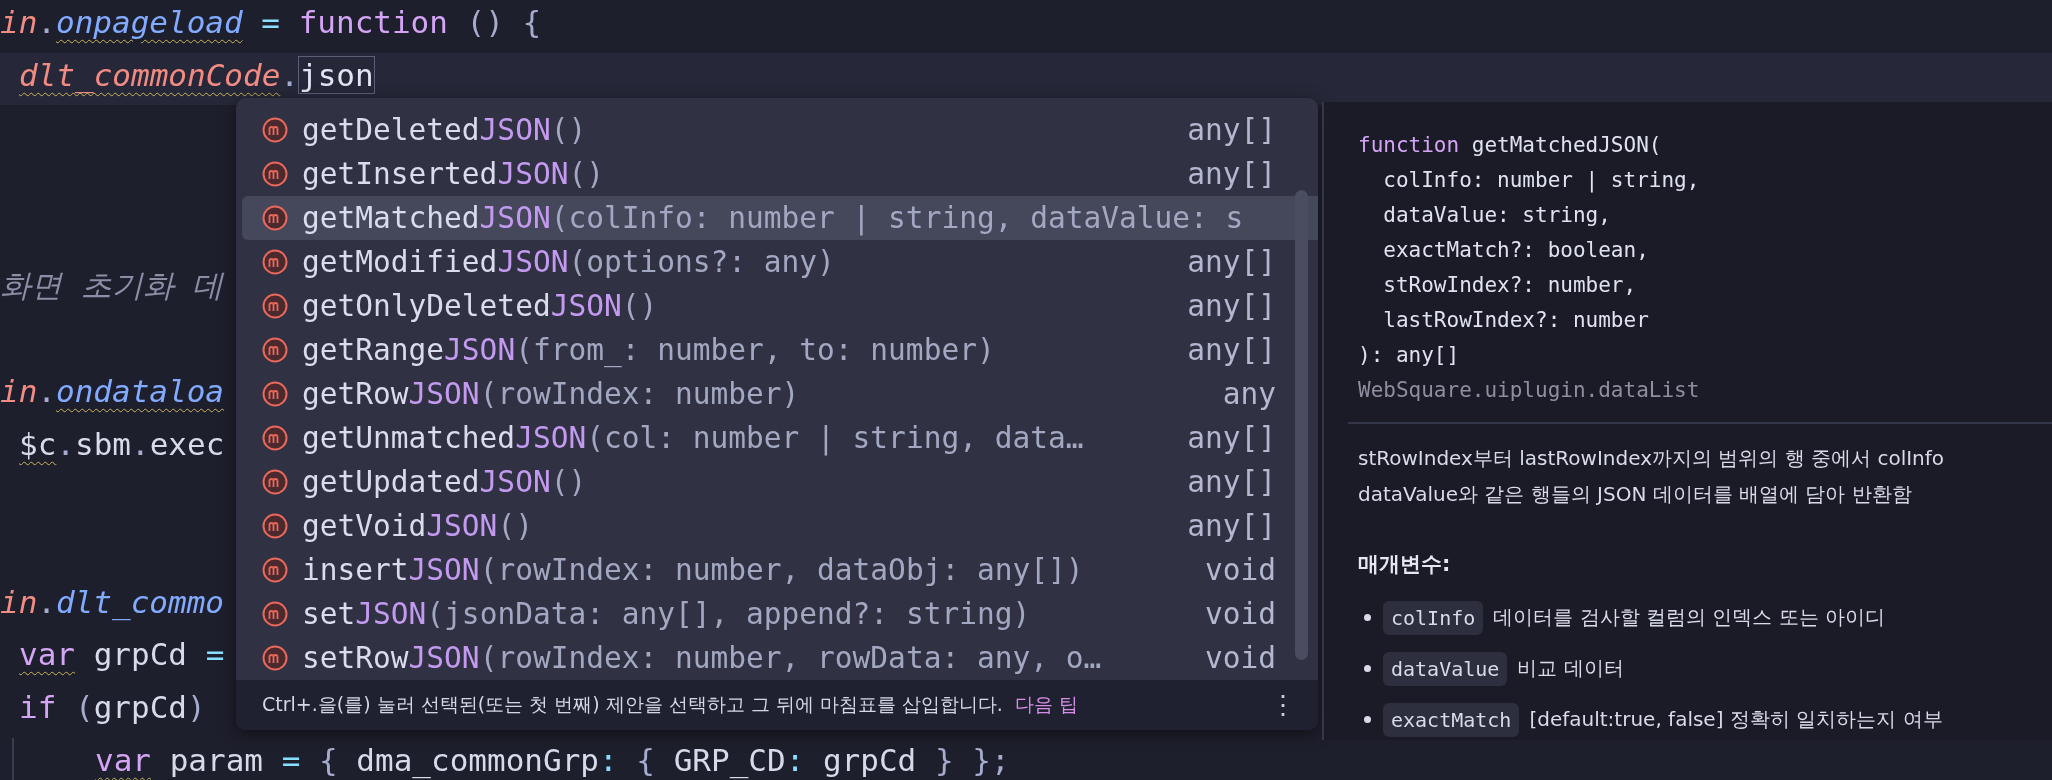  I want to click on code-line: dlt_commonCode.json, so click(196, 75).